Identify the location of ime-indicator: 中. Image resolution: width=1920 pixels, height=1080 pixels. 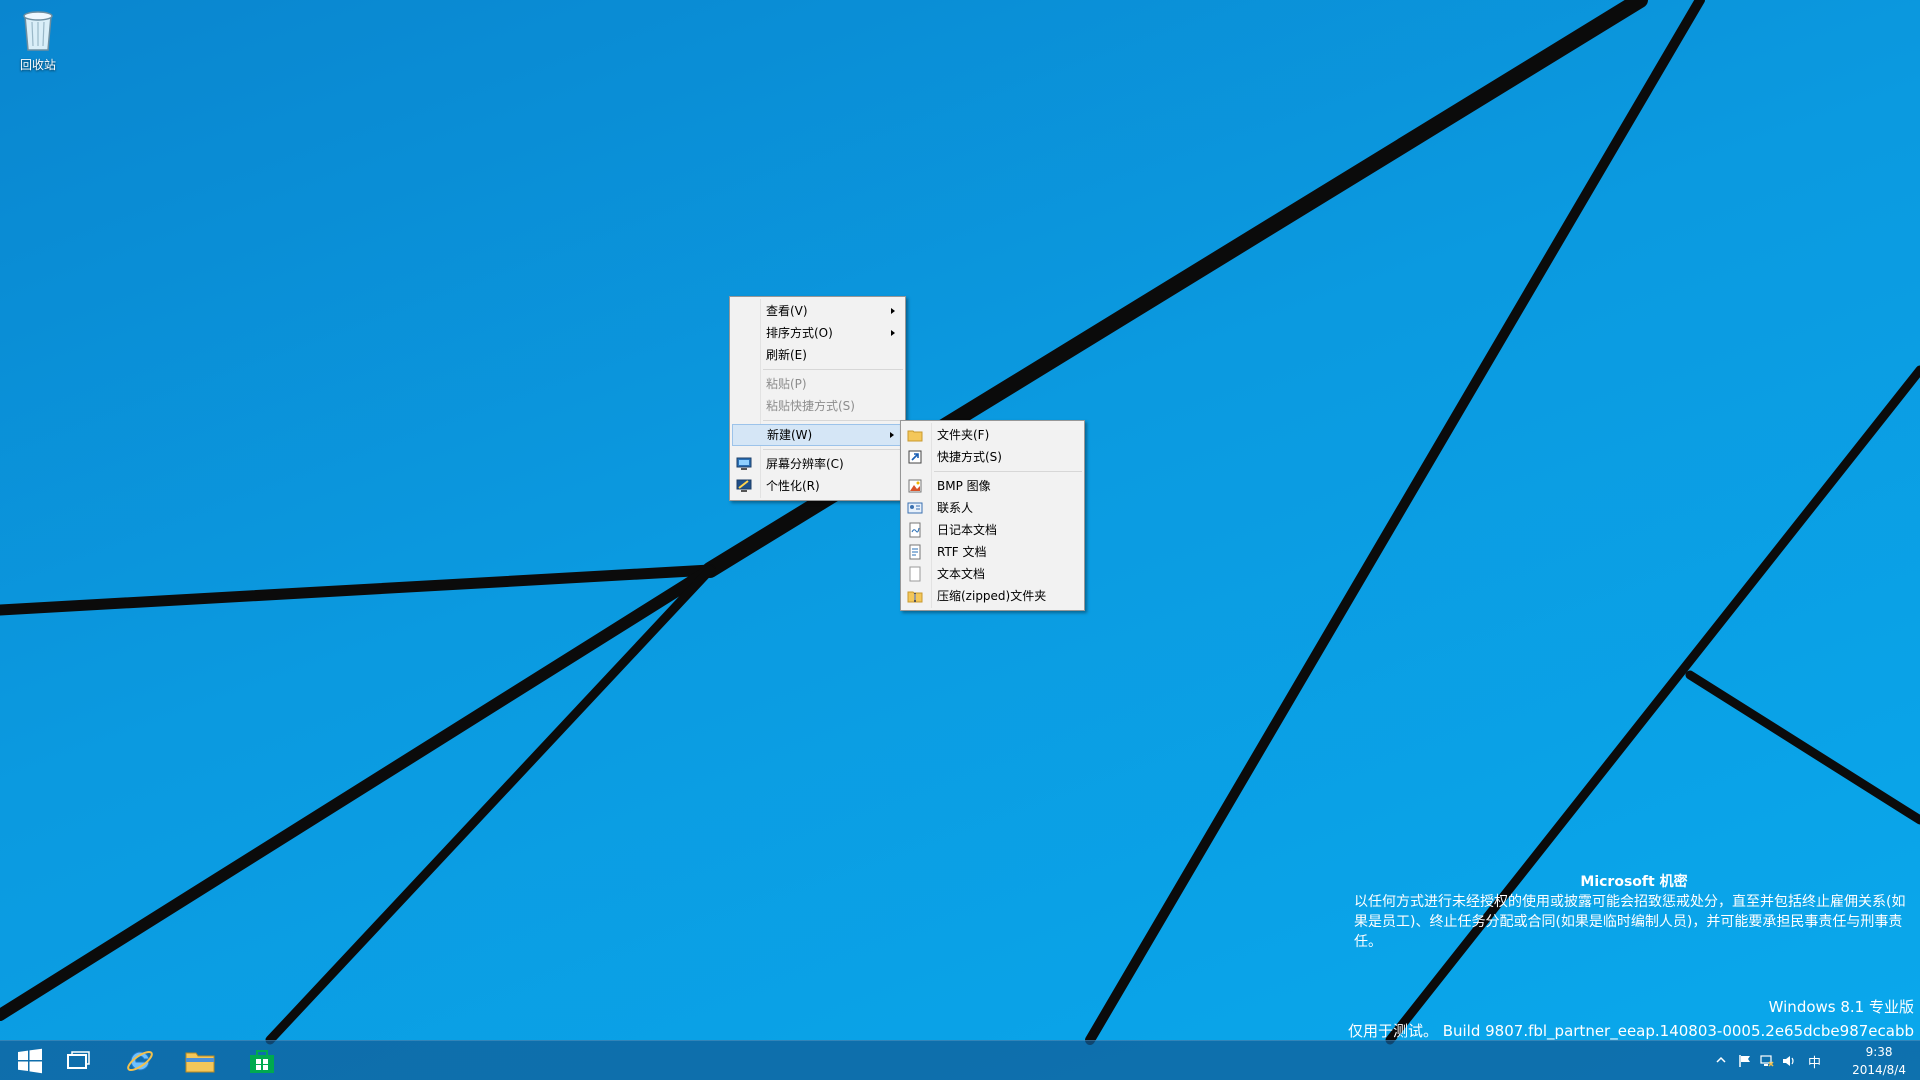
(1814, 1061).